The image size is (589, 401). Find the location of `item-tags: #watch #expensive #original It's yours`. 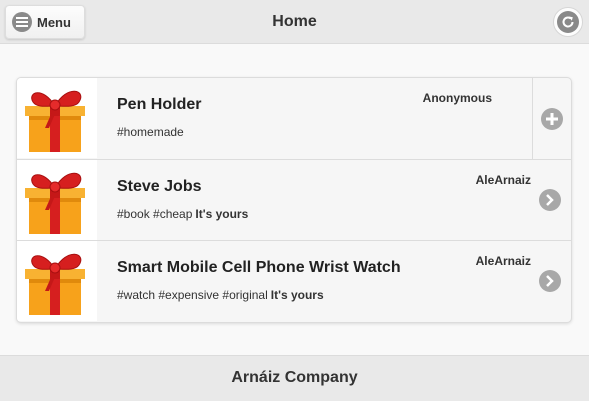

item-tags: #watch #expensive #original It's yours is located at coordinates (220, 295).